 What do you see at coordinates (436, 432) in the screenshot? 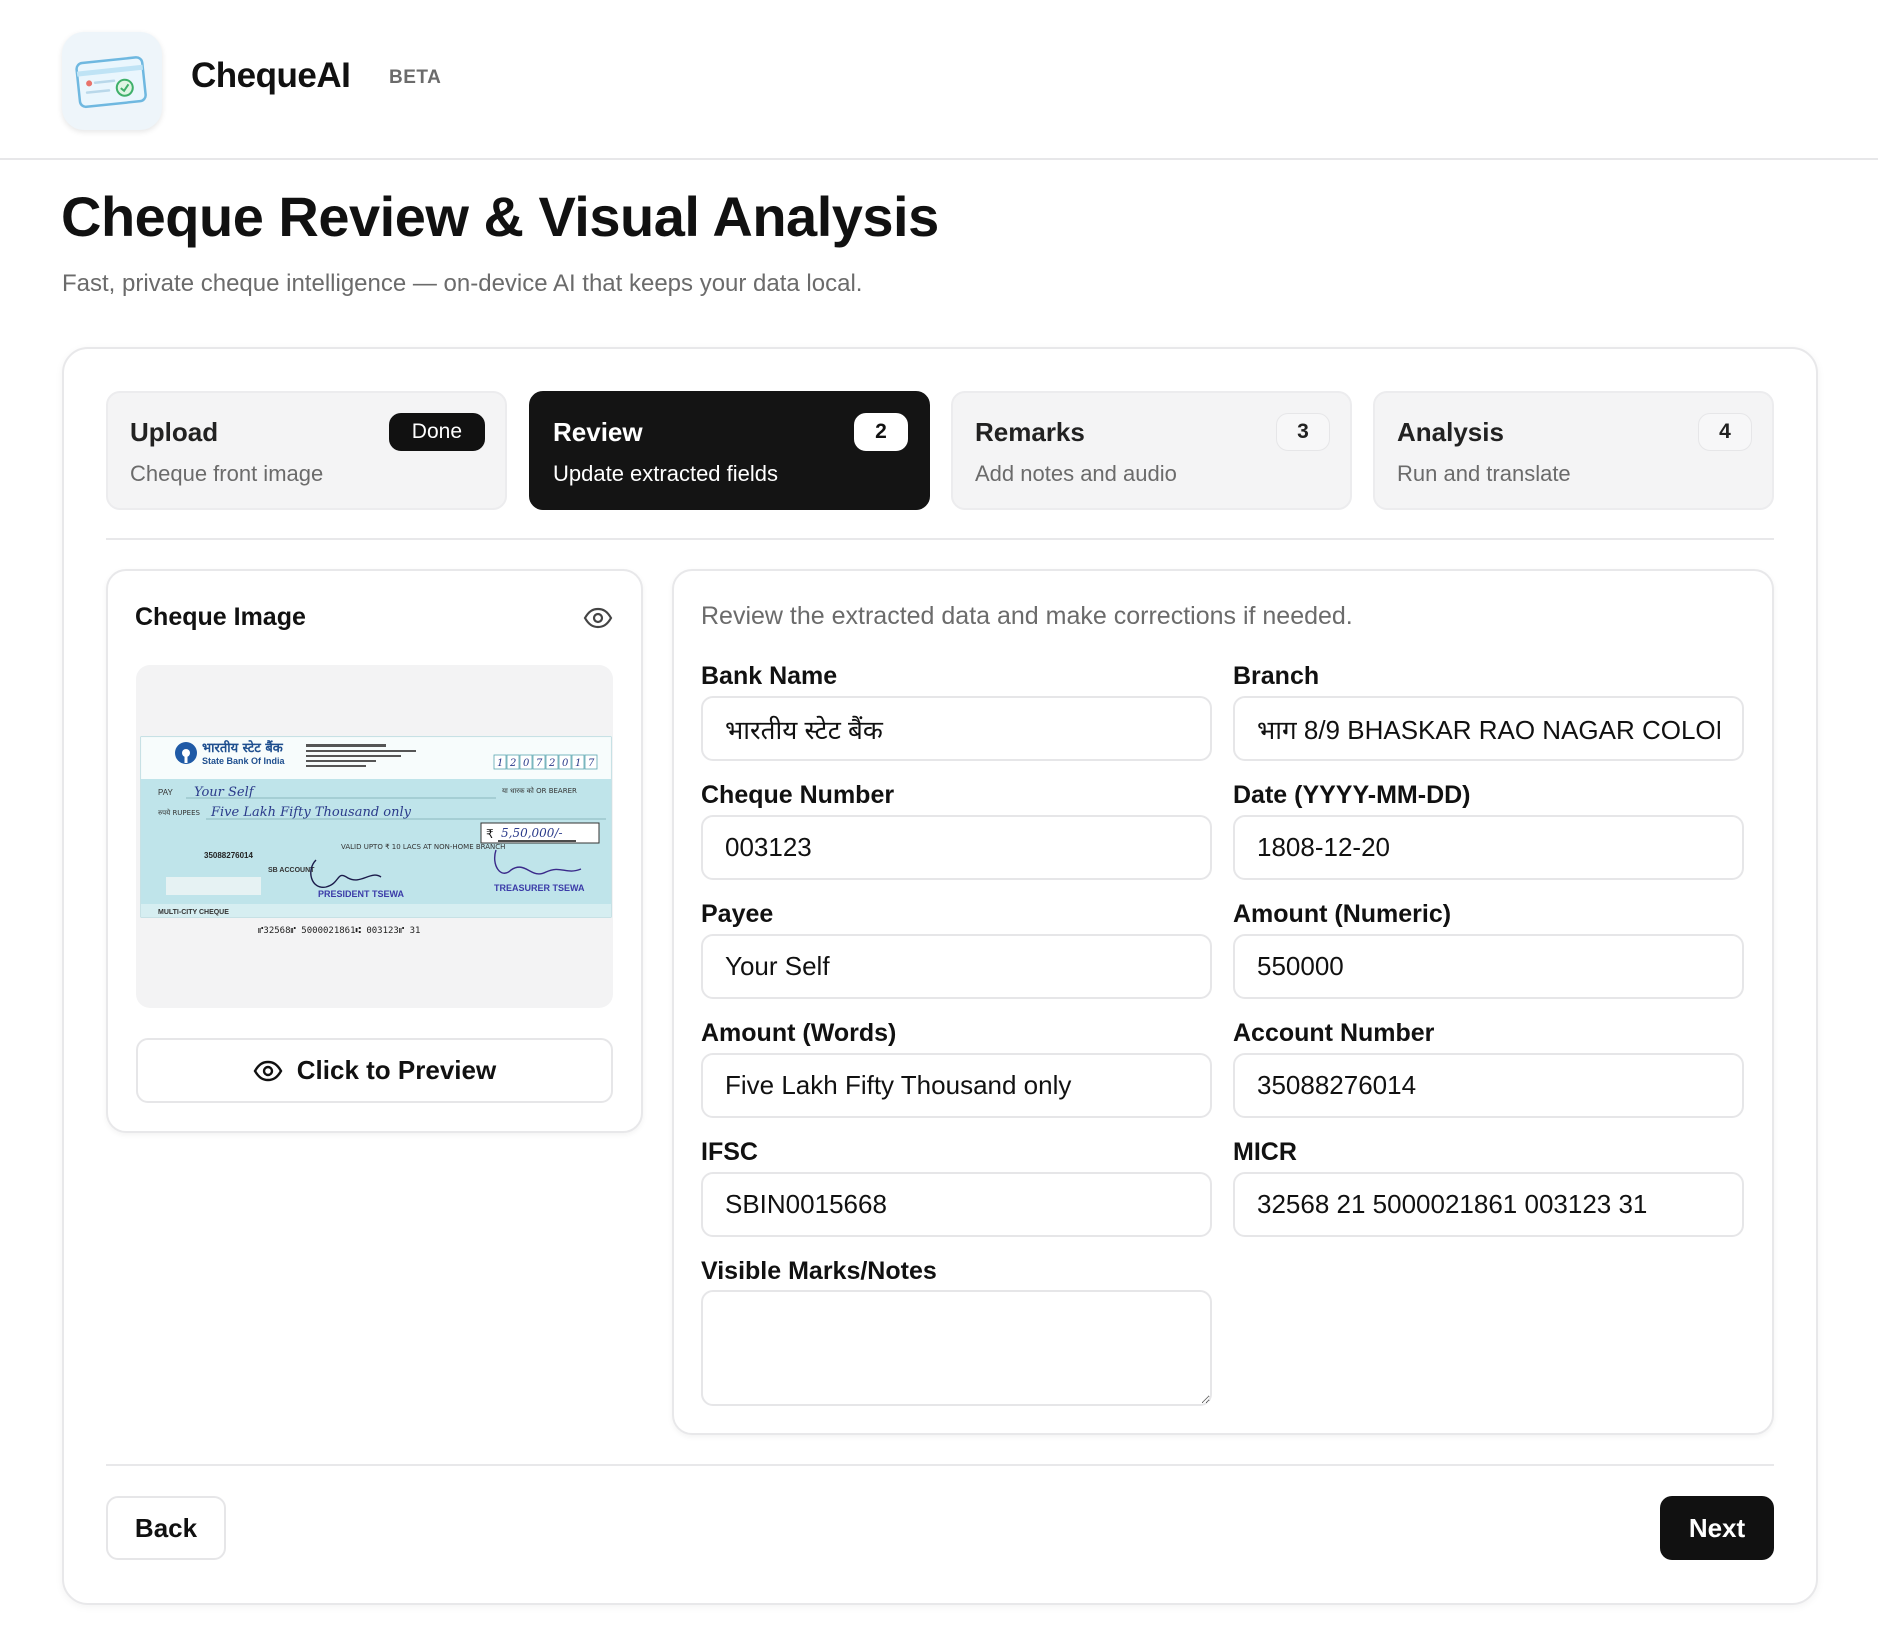
I see `step-status-badge: Done` at bounding box center [436, 432].